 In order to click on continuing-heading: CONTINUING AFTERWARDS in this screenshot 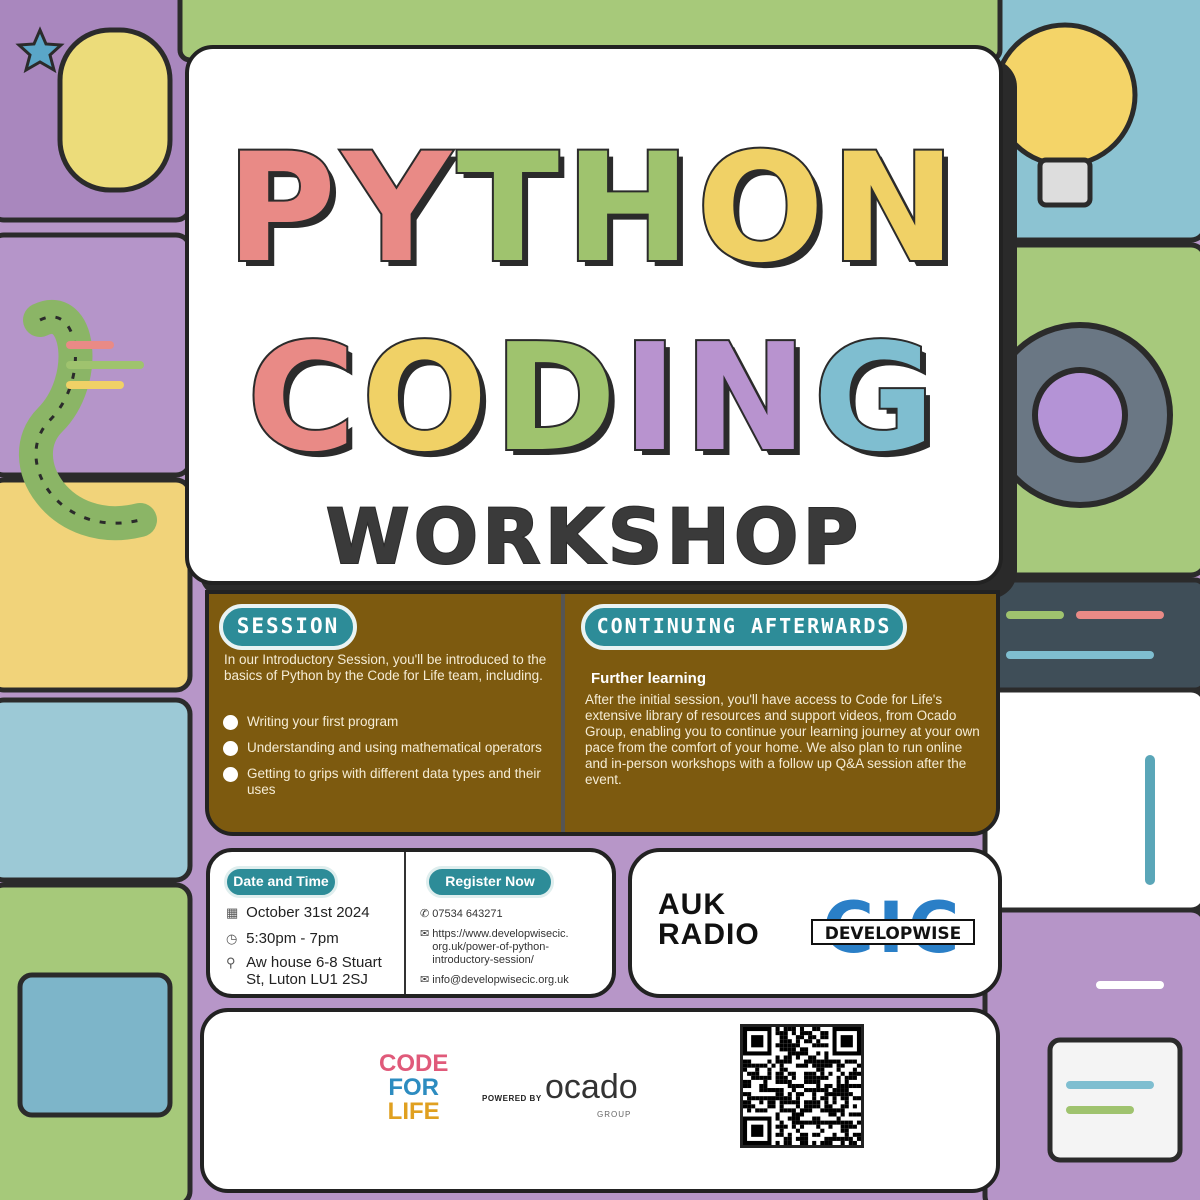, I will do `click(744, 627)`.